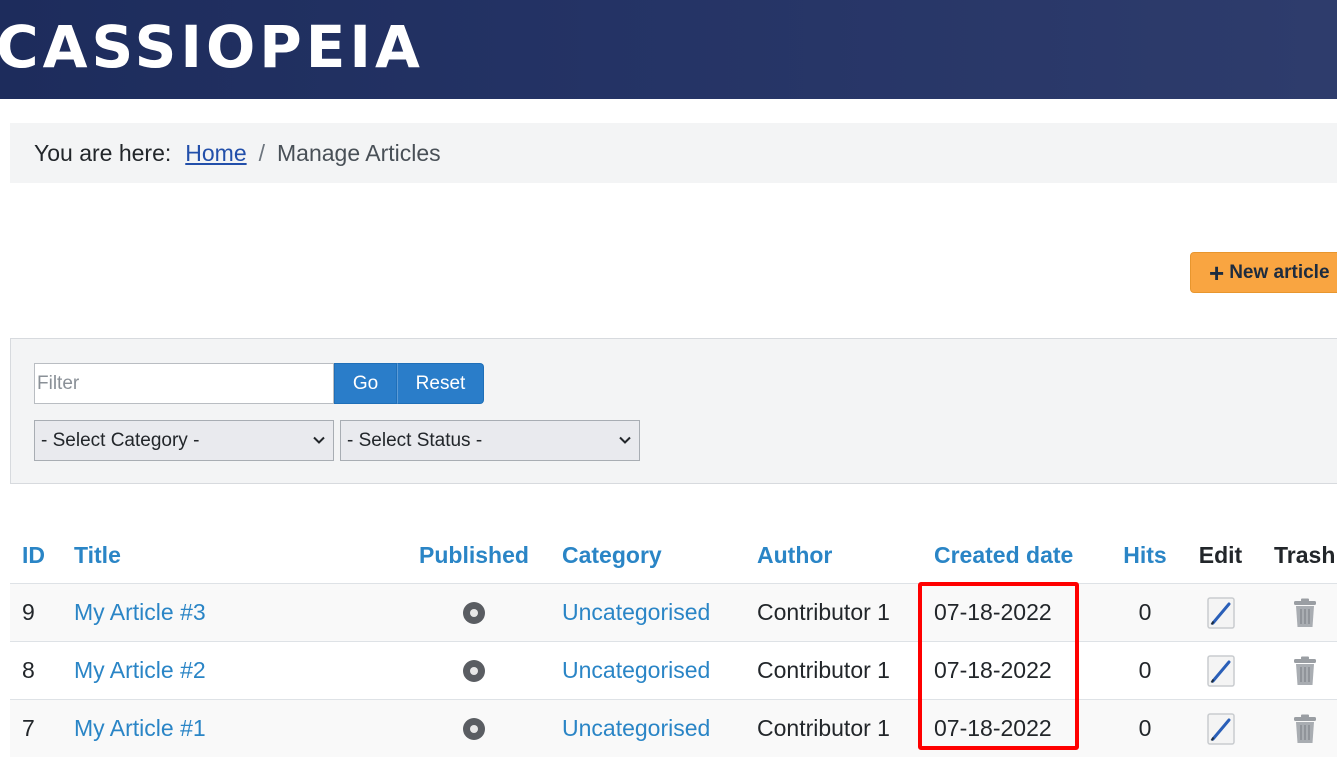  What do you see at coordinates (120, 440) in the screenshot?
I see `category-select-value: - Select Category -` at bounding box center [120, 440].